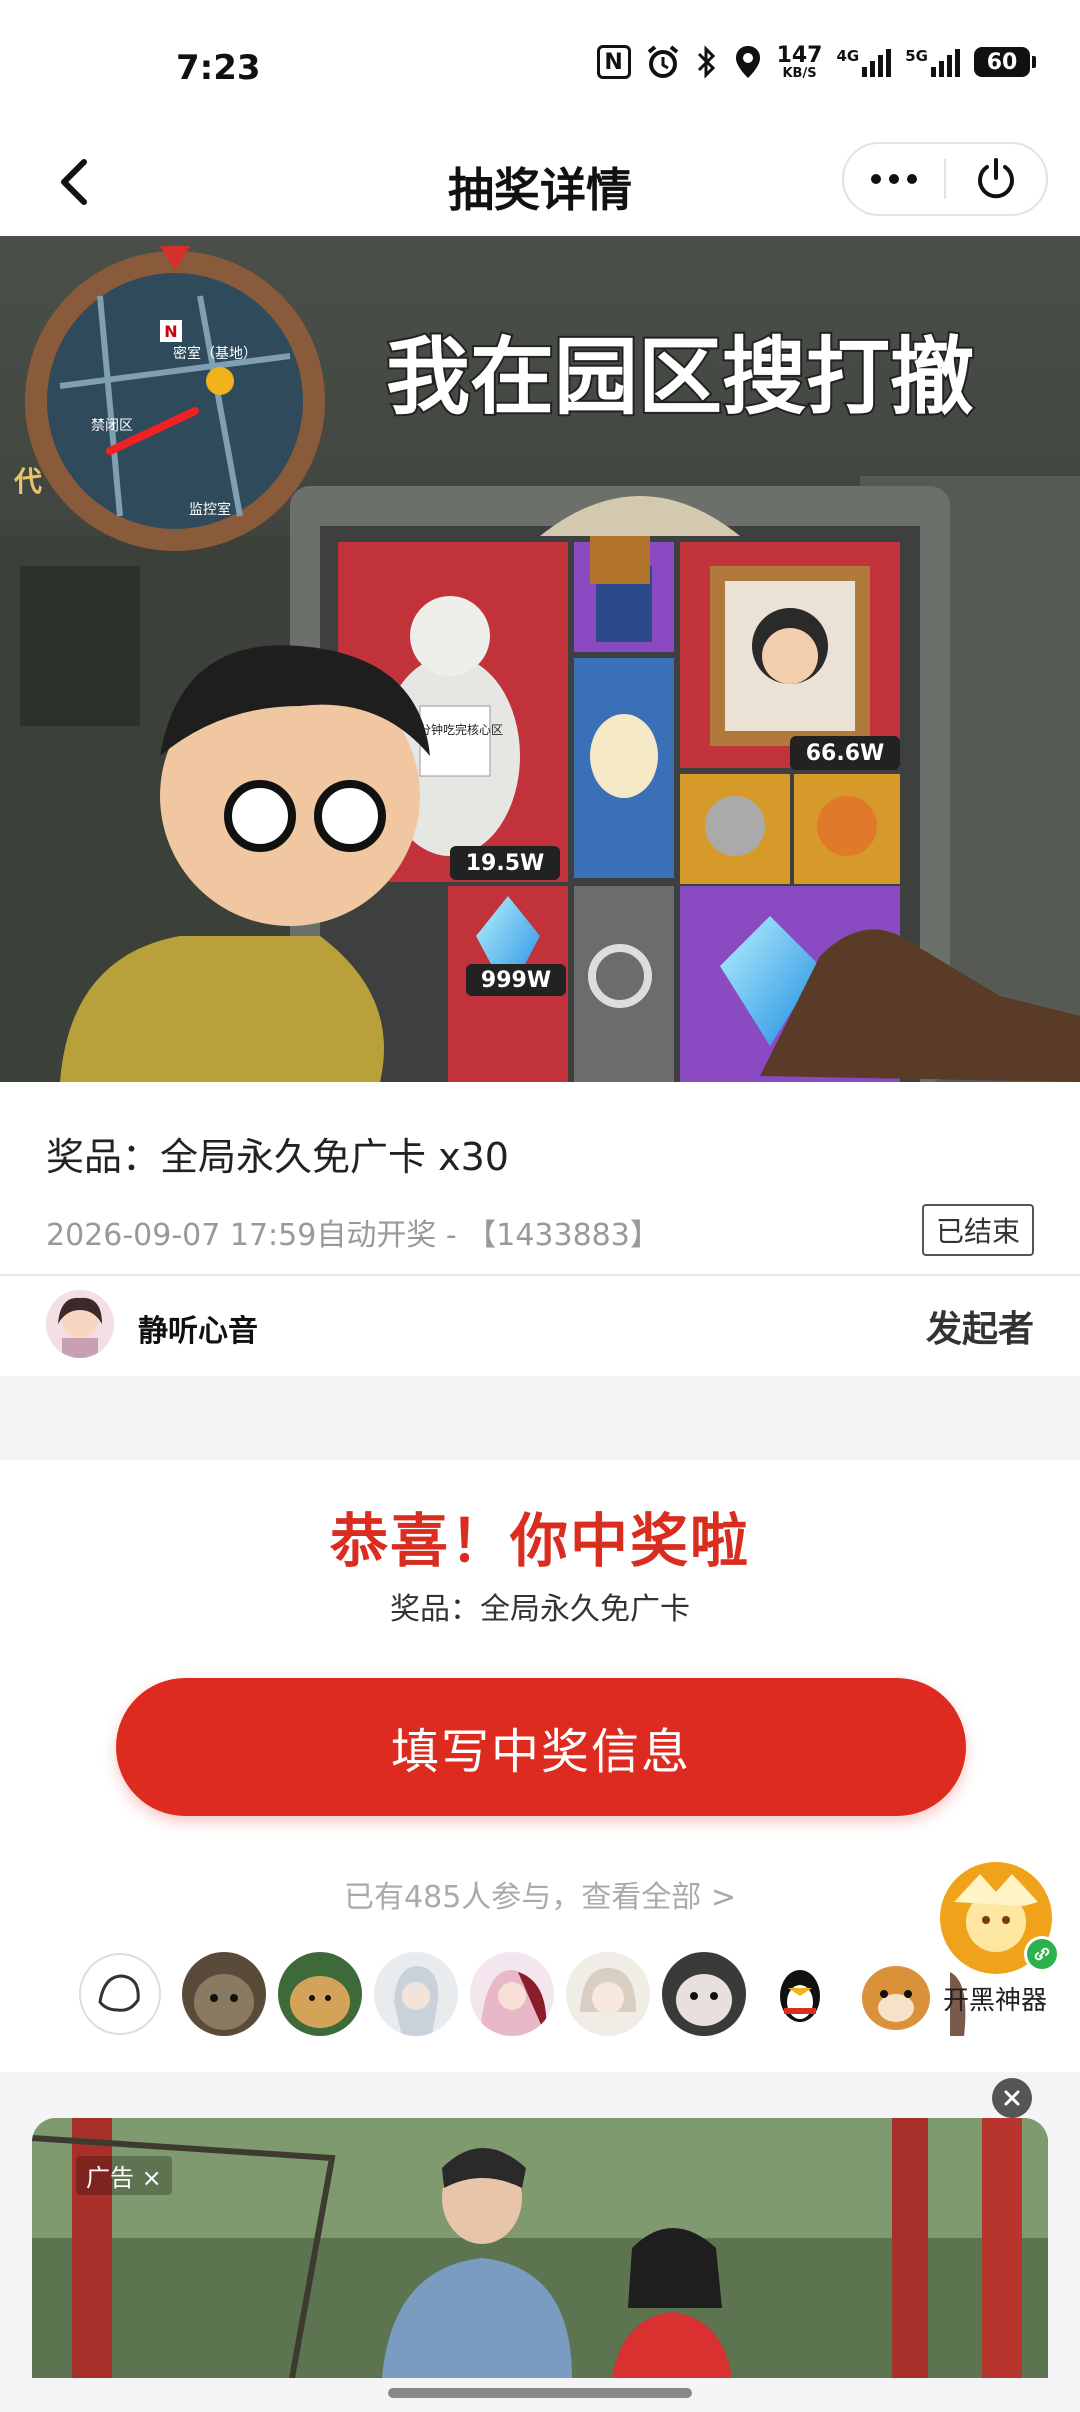  I want to click on creator-name: 静听心音, so click(198, 1331).